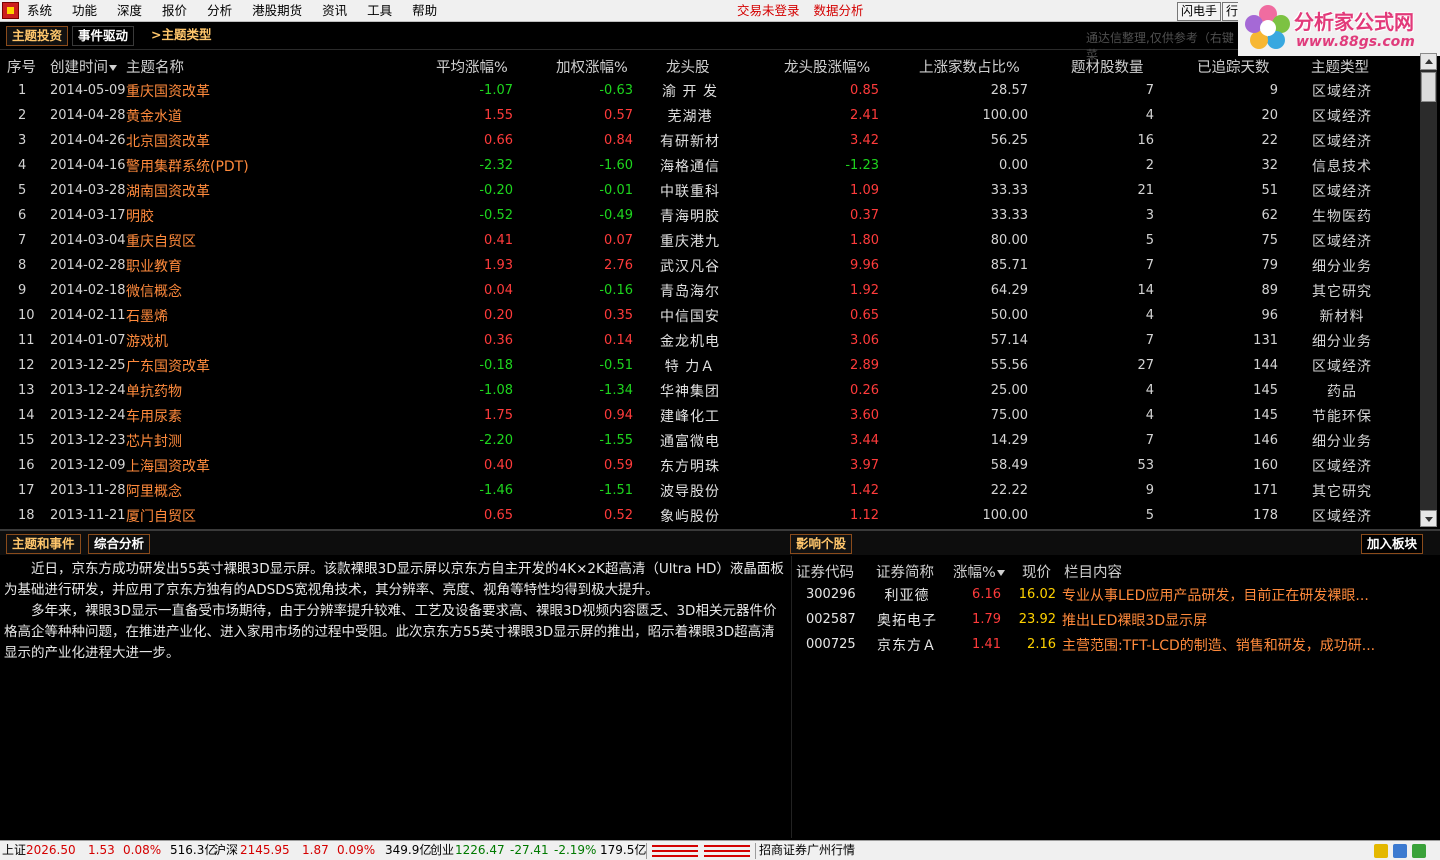 The image size is (1440, 860). What do you see at coordinates (1392, 544) in the screenshot?
I see `add-to-sector-button: 加入板块` at bounding box center [1392, 544].